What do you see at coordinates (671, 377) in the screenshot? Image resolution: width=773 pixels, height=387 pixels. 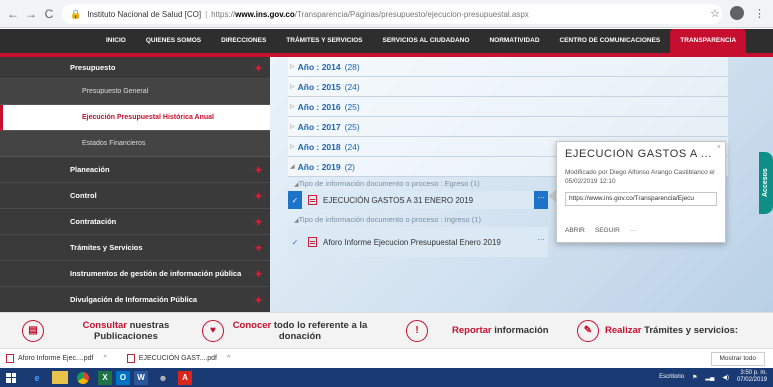 I see `desktop-toolbar-label: Escritorio` at bounding box center [671, 377].